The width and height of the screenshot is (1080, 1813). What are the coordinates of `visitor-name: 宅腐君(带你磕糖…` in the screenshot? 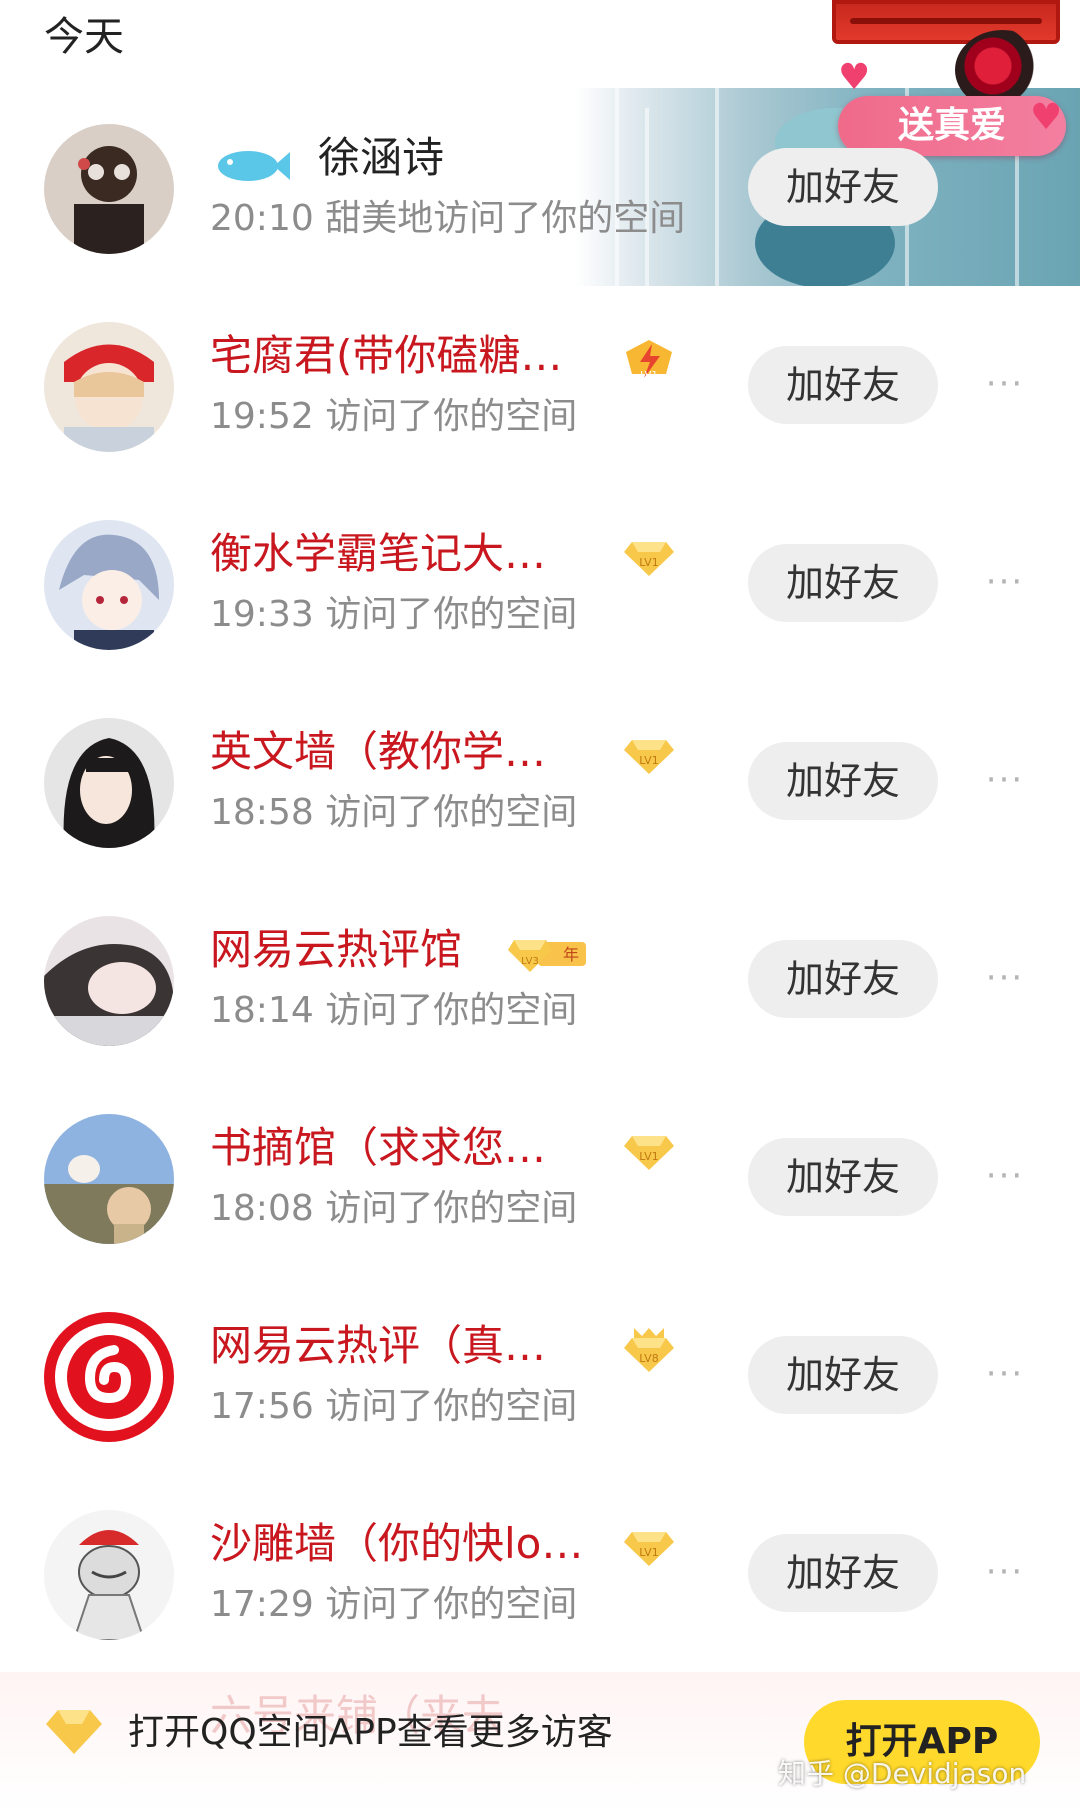 It's located at (386, 356).